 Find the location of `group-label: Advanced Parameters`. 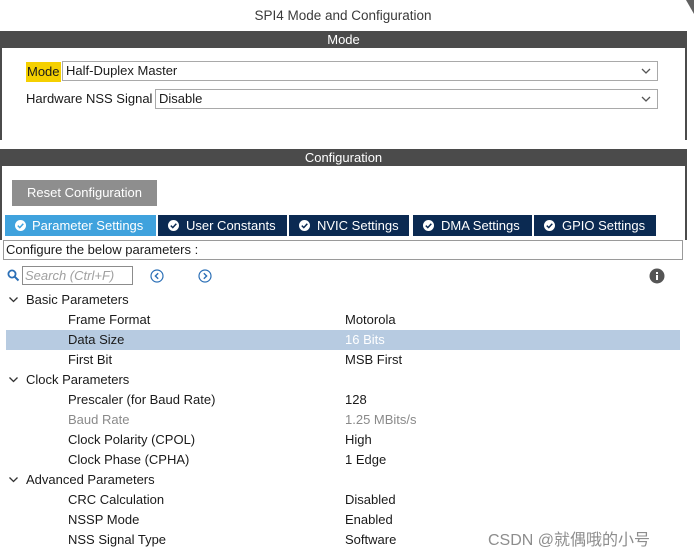

group-label: Advanced Parameters is located at coordinates (90, 479).